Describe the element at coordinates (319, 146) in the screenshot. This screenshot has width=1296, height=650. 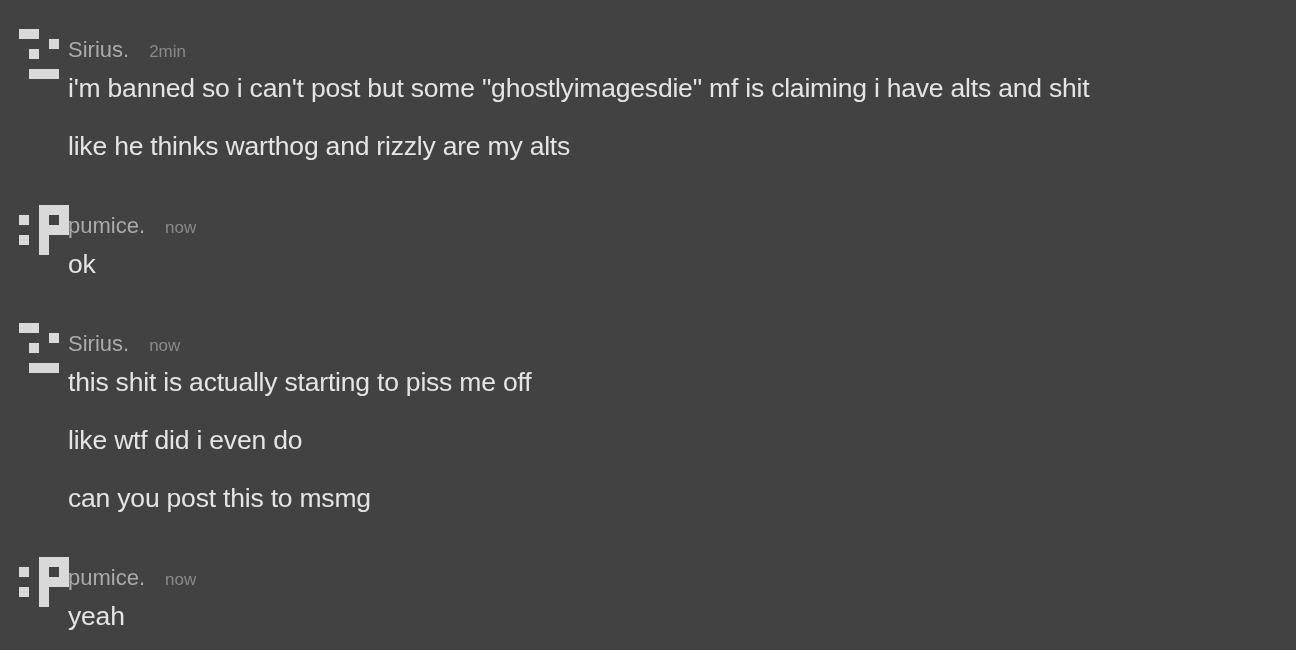
I see `message-text: like he thinks warthog and rizzly are my alts` at that location.